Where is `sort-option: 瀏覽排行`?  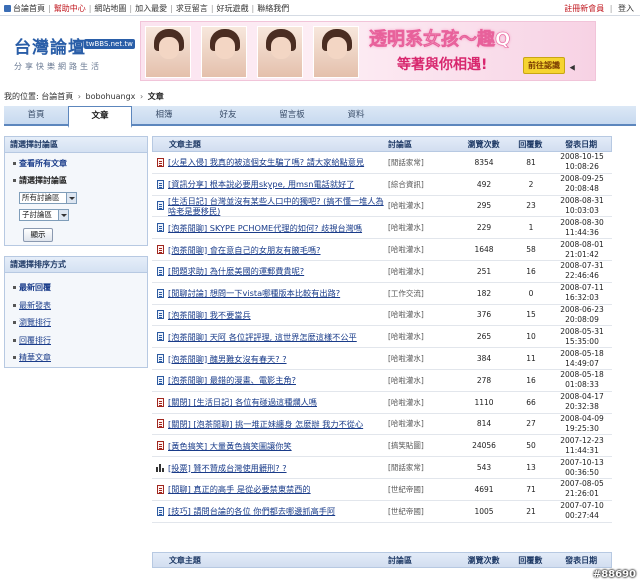
sort-option: 瀏覽排行 is located at coordinates (32, 323).